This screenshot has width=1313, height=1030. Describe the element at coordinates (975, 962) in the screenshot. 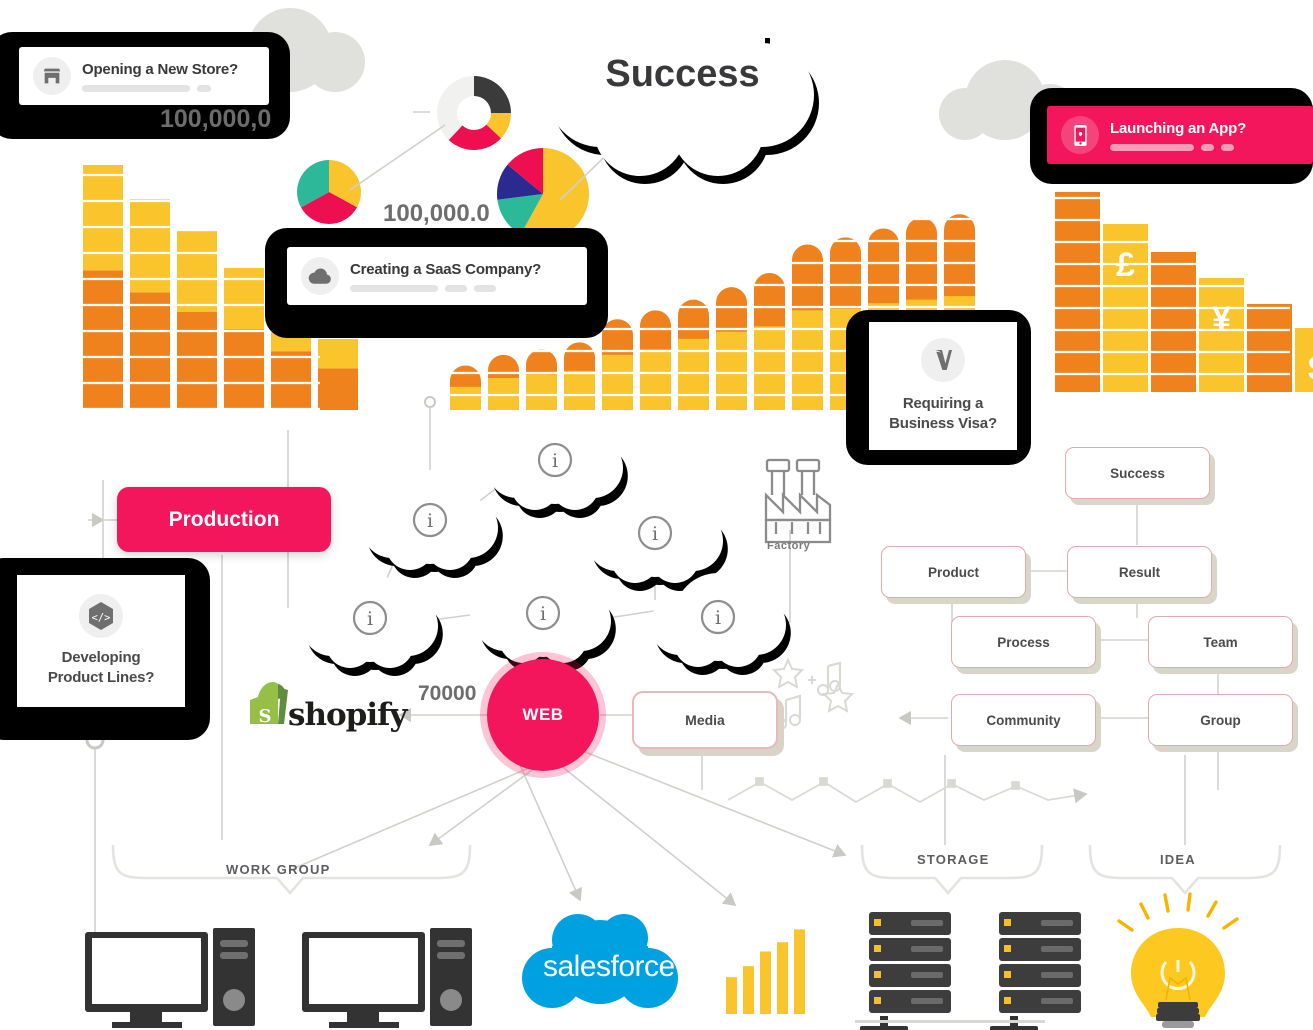

I see `server-rack-icons` at that location.